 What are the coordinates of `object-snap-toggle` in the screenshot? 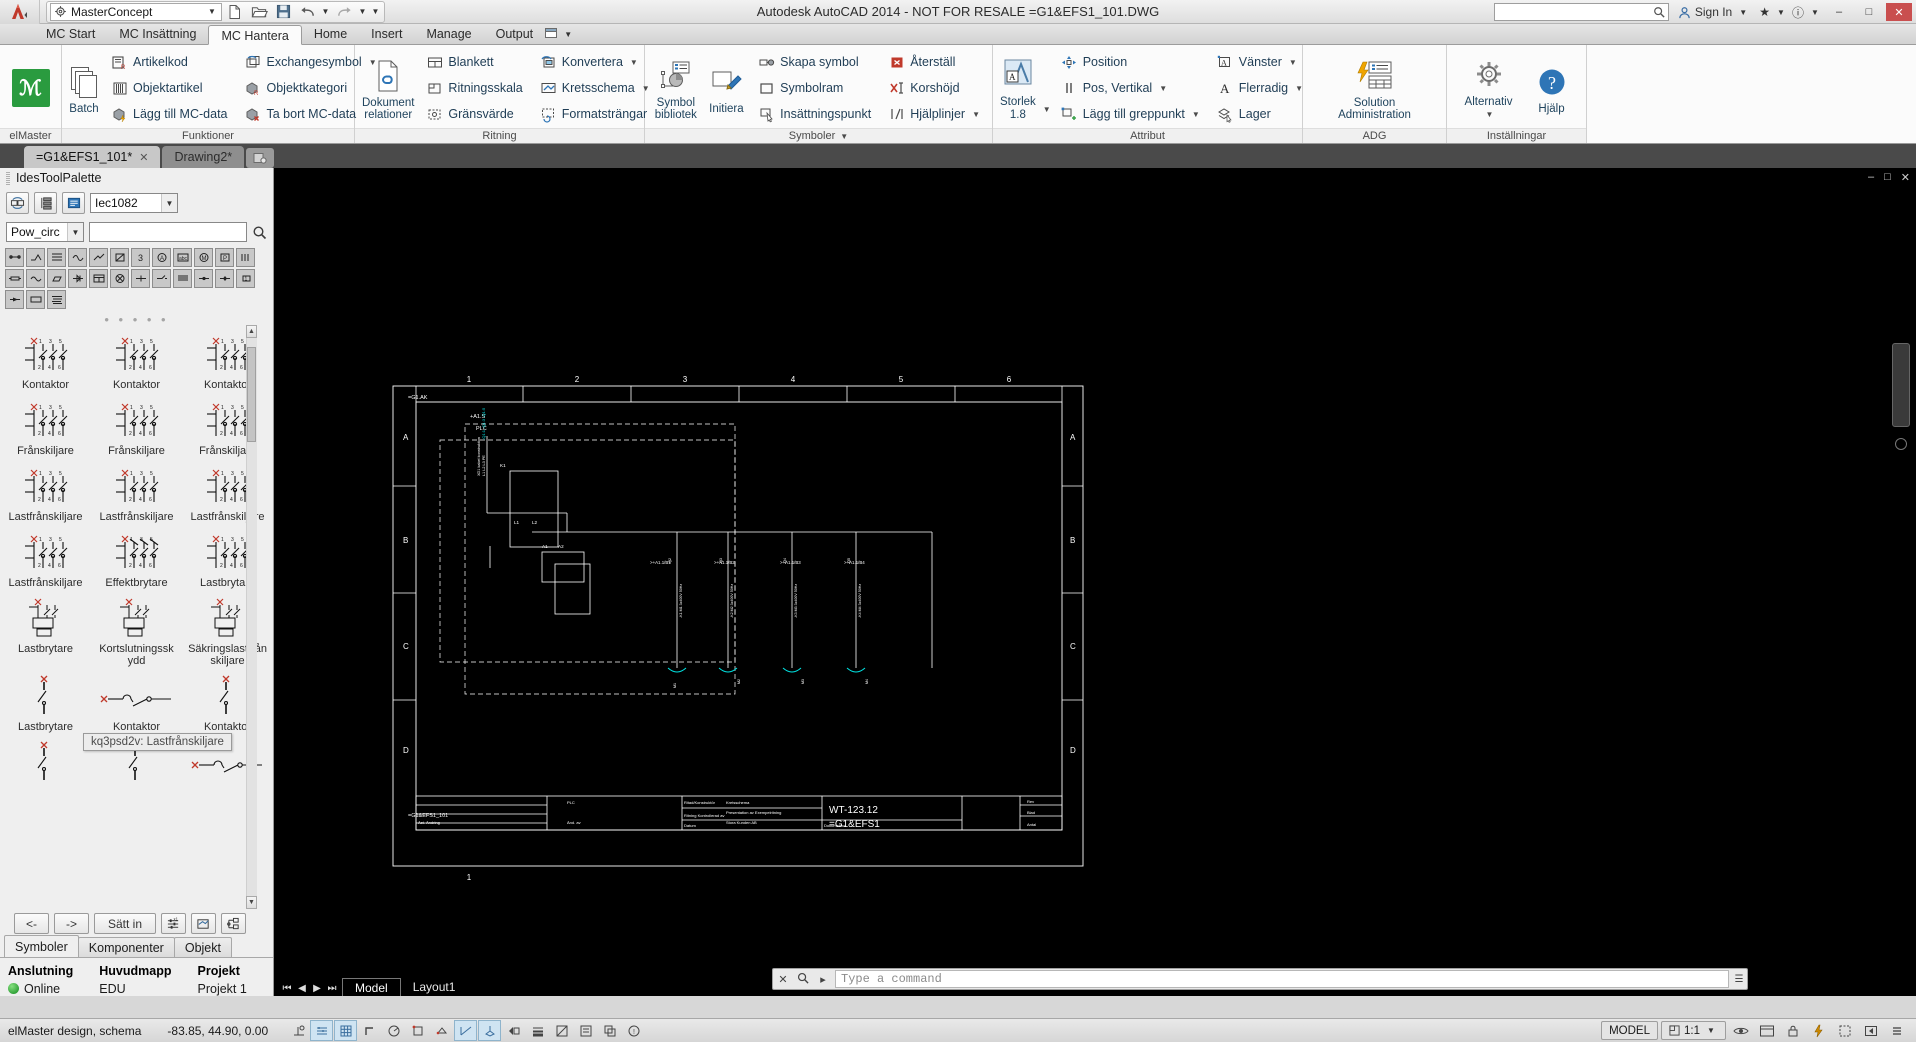 It's located at (417, 1030).